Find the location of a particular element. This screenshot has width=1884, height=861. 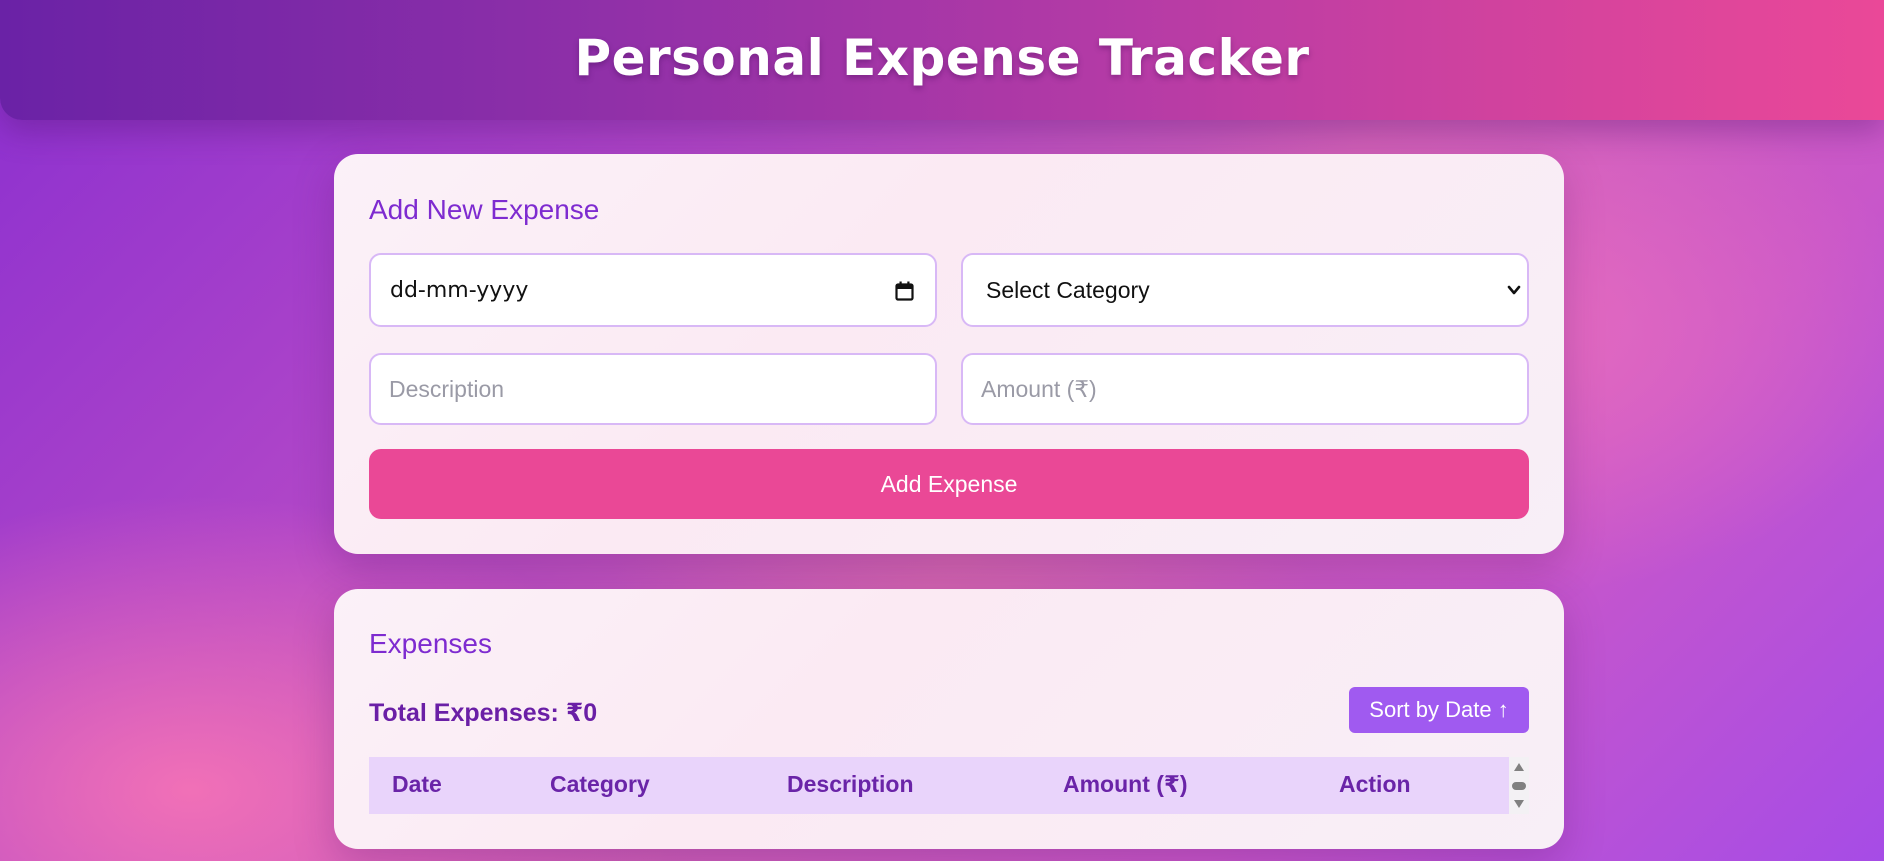

column-header-amount: Amount (₹) is located at coordinates (1125, 784).